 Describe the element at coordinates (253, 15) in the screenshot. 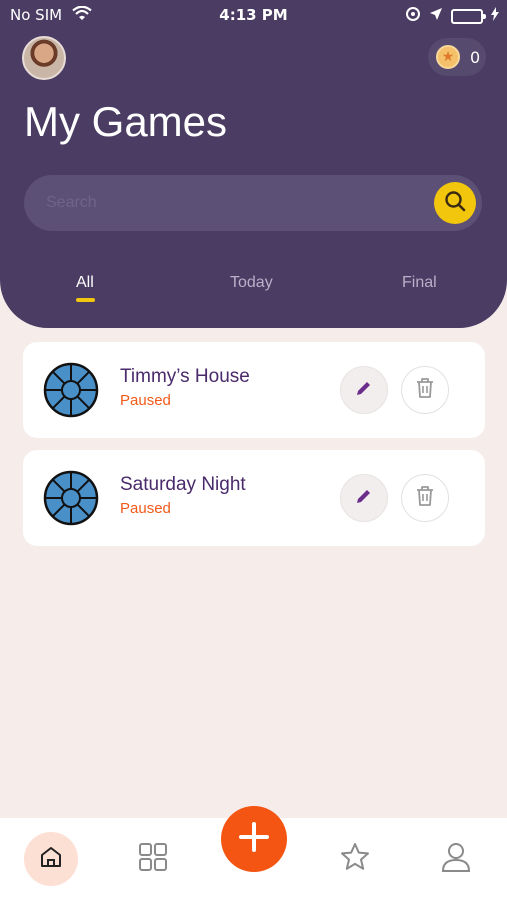

I see `status-bar: No SIM 4:13 PM` at that location.